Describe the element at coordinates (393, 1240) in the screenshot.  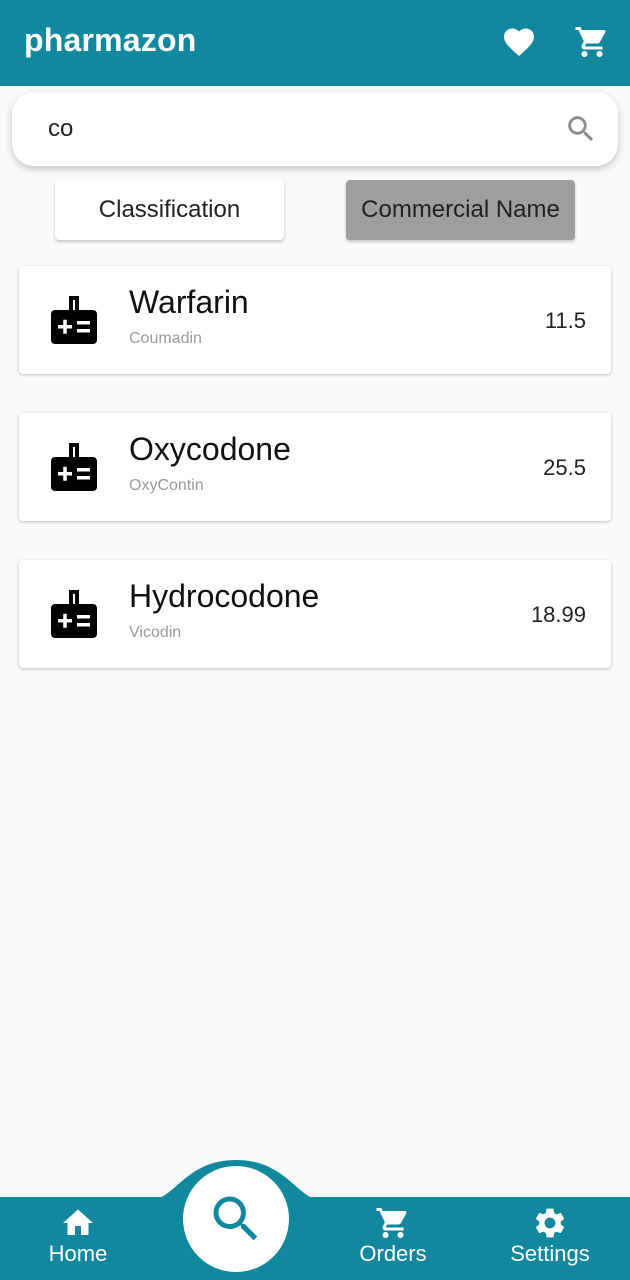
I see `nav-orders: Orders` at that location.